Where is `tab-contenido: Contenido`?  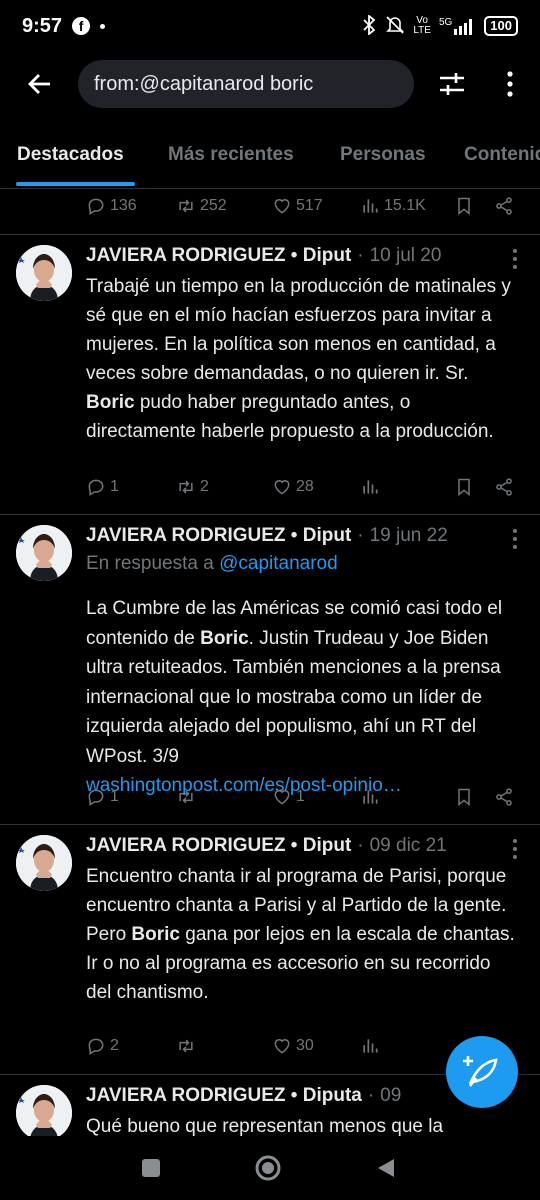 tab-contenido: Contenido is located at coordinates (502, 155).